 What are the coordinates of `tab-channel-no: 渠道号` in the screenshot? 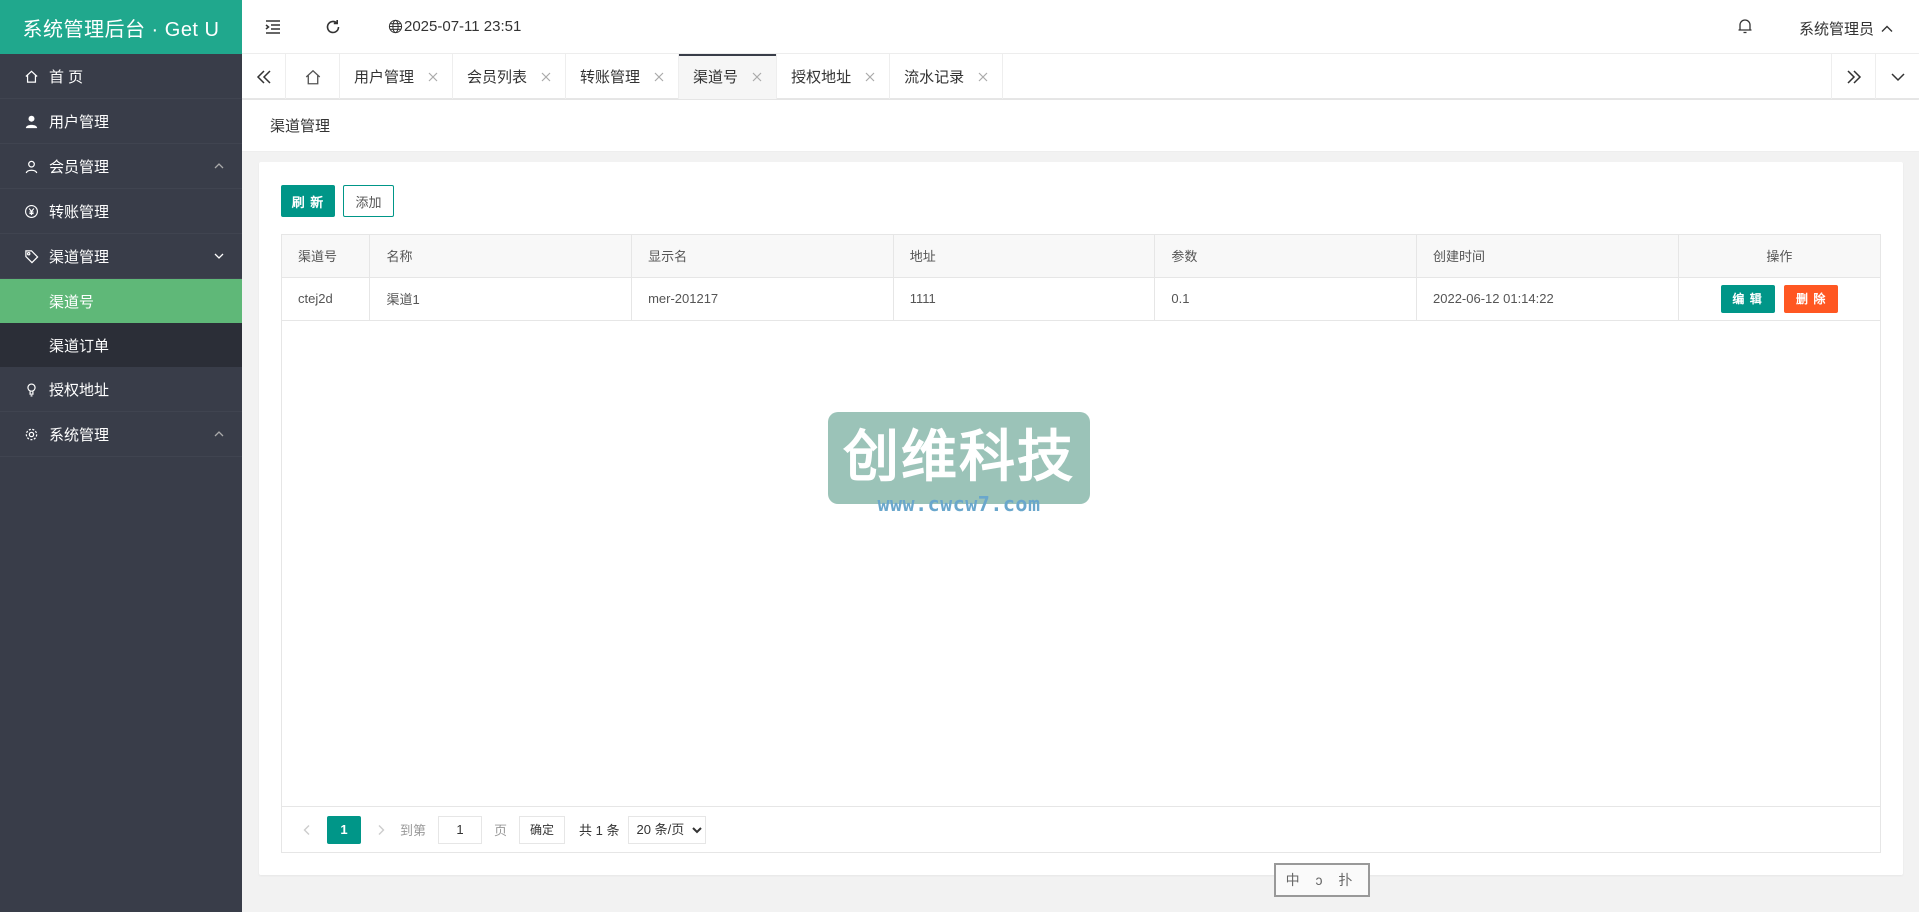 It's located at (728, 76).